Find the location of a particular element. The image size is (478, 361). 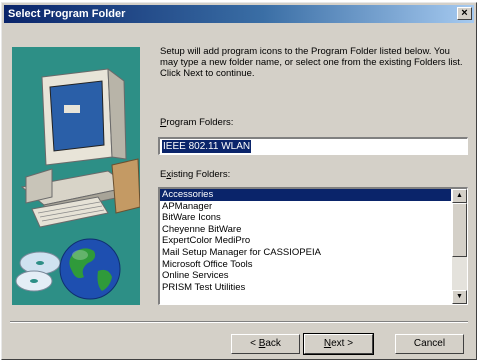

next-button: Next > is located at coordinates (338, 344).